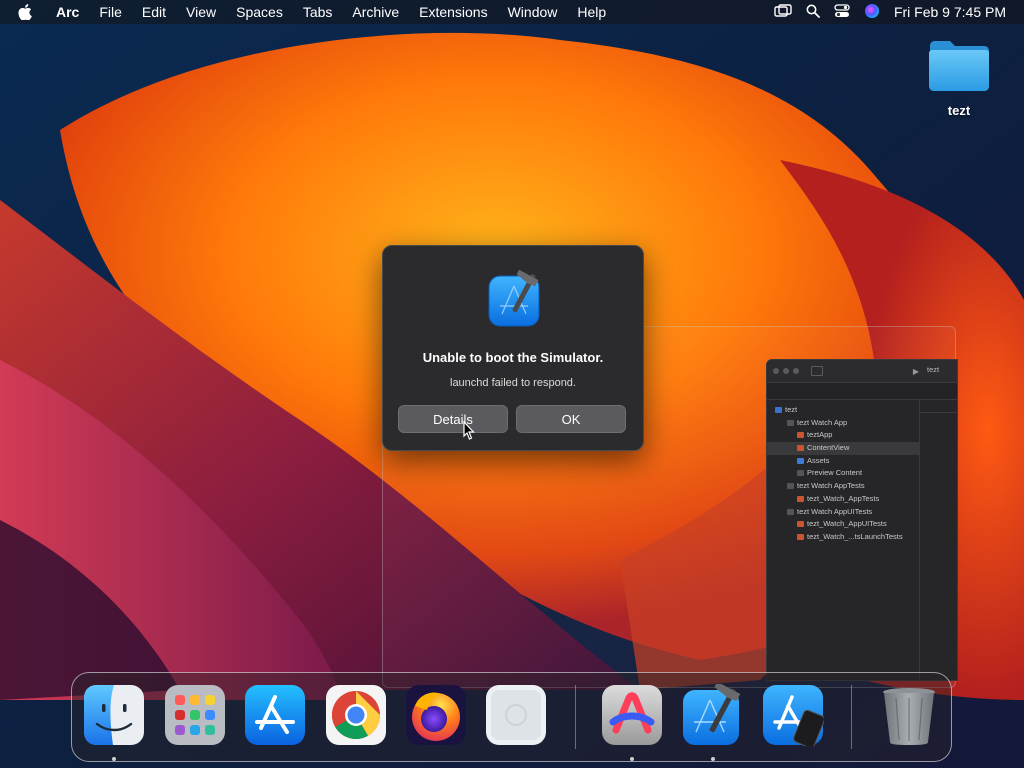  What do you see at coordinates (776, 371) in the screenshot?
I see `close-window-icon` at bounding box center [776, 371].